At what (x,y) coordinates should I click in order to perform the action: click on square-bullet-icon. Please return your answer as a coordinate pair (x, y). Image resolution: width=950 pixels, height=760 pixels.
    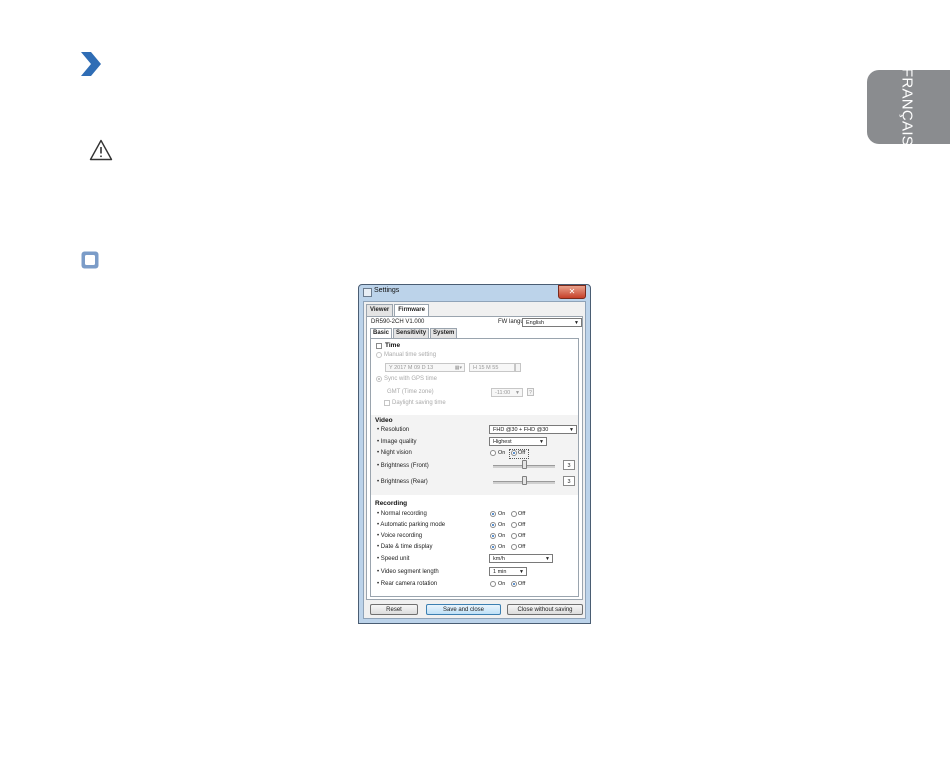
    Looking at the image, I should click on (90, 260).